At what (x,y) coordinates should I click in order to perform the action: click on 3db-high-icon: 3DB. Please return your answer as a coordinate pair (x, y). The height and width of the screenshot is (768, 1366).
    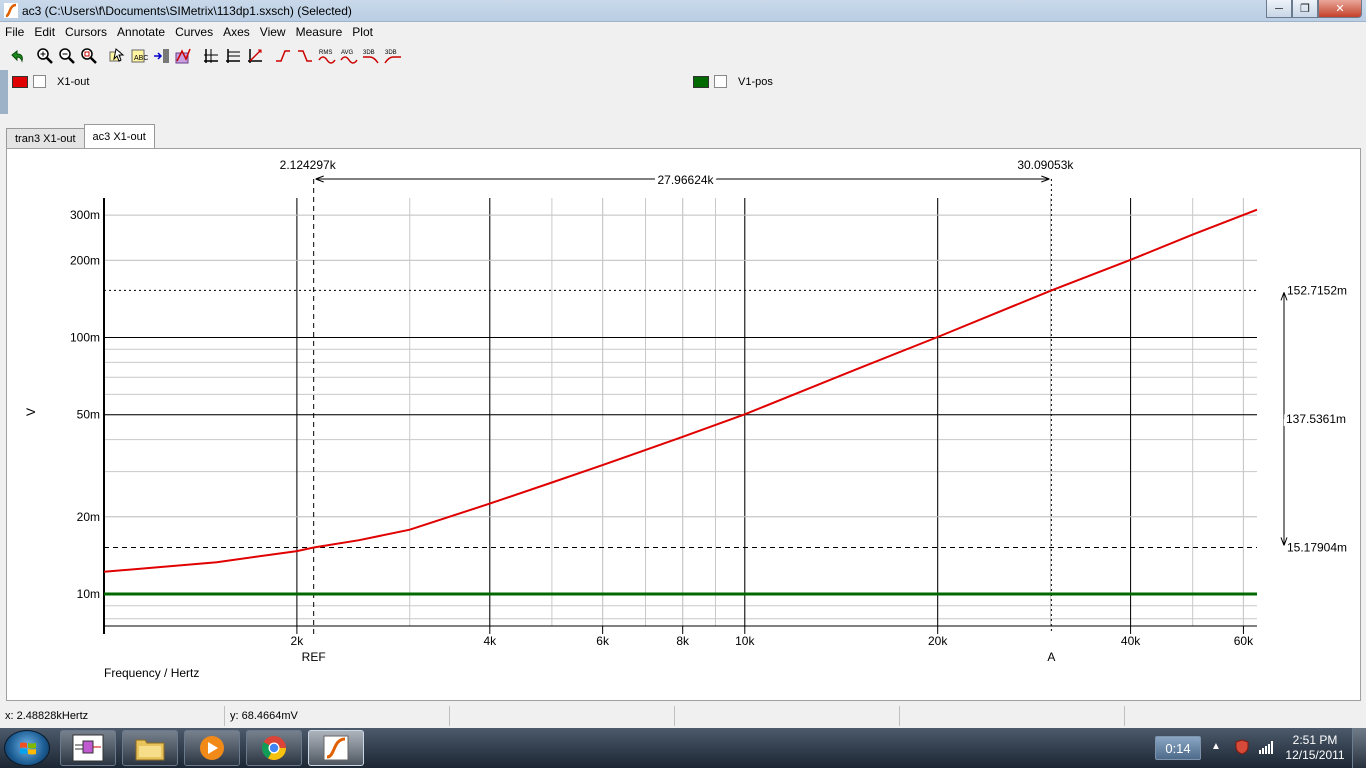
    Looking at the image, I should click on (393, 56).